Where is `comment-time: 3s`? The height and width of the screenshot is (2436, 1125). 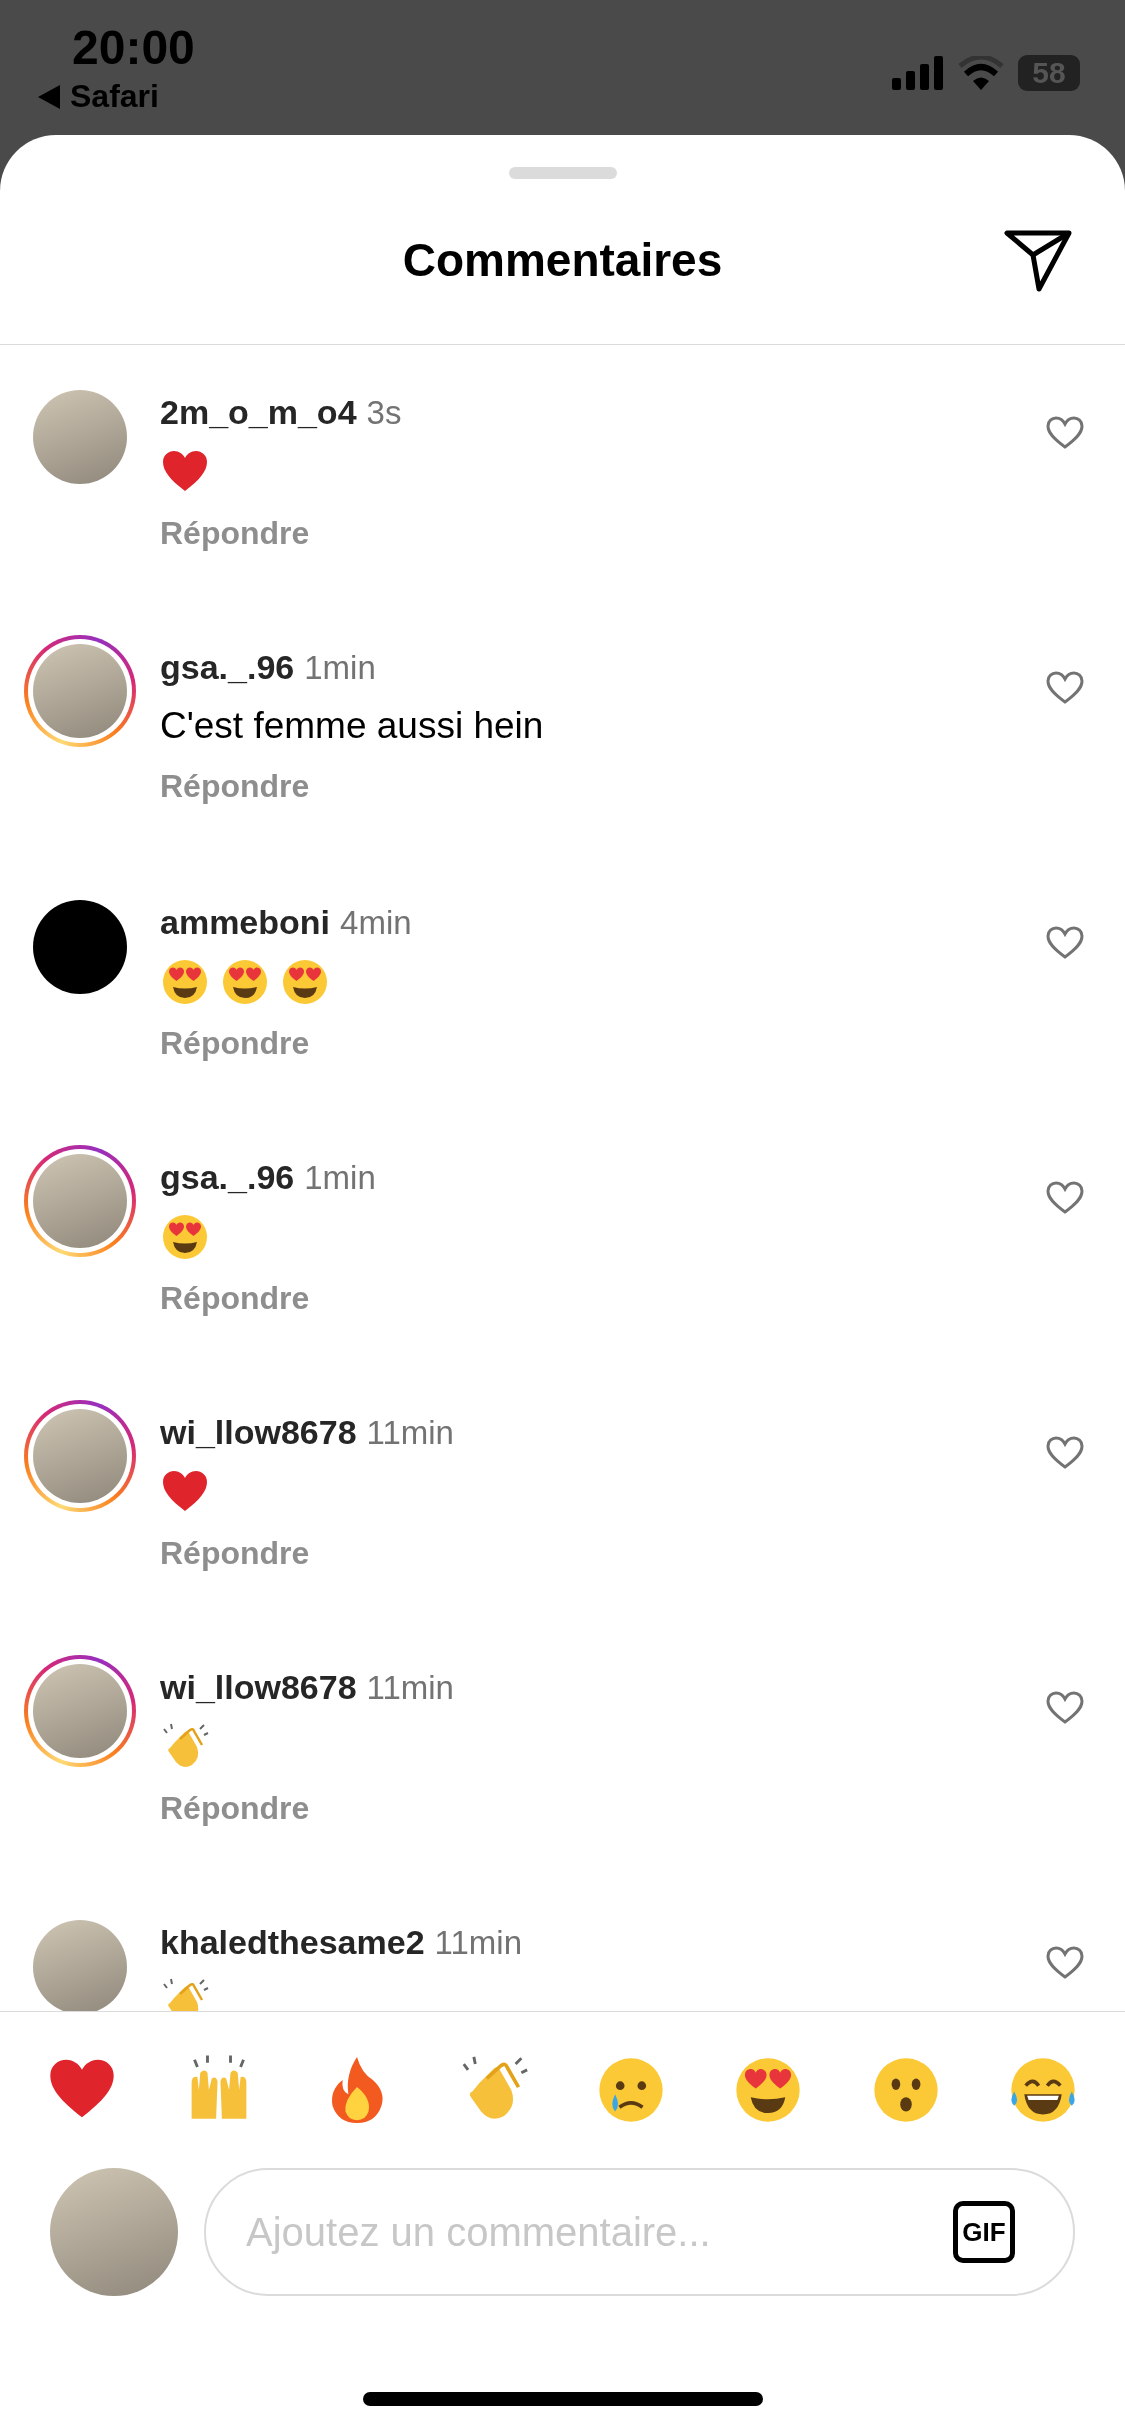
comment-time: 3s is located at coordinates (384, 413).